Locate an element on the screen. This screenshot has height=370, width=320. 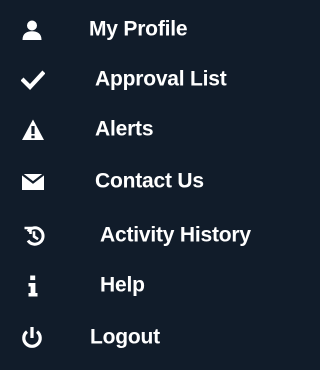
menu-item-label: Contact Us is located at coordinates (149, 181).